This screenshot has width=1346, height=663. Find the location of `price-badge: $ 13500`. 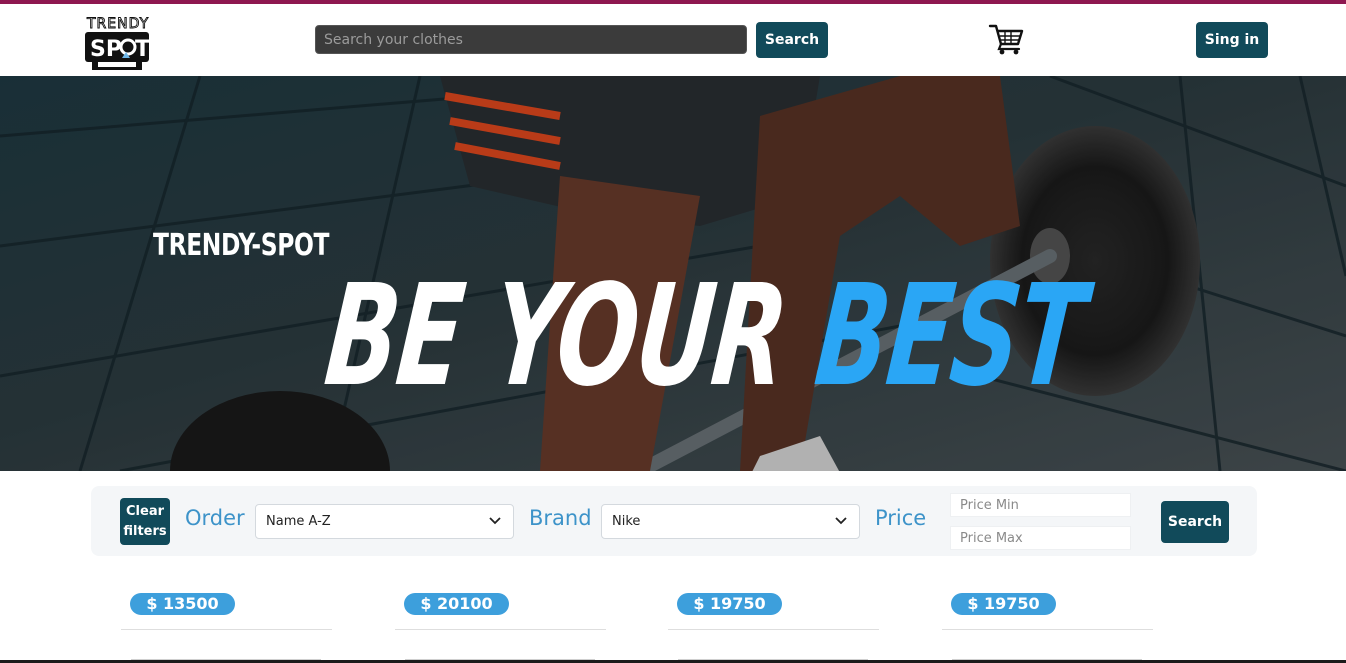

price-badge: $ 13500 is located at coordinates (182, 604).